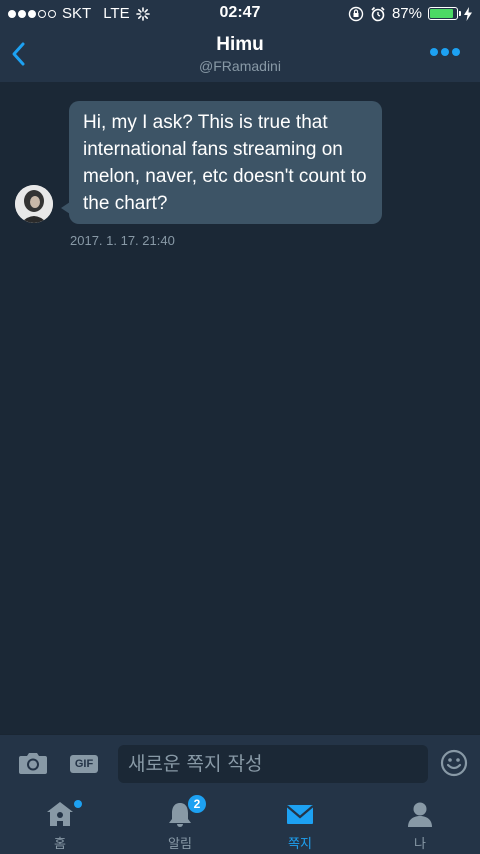 This screenshot has height=854, width=480. What do you see at coordinates (300, 814) in the screenshot?
I see `envelope-icon` at bounding box center [300, 814].